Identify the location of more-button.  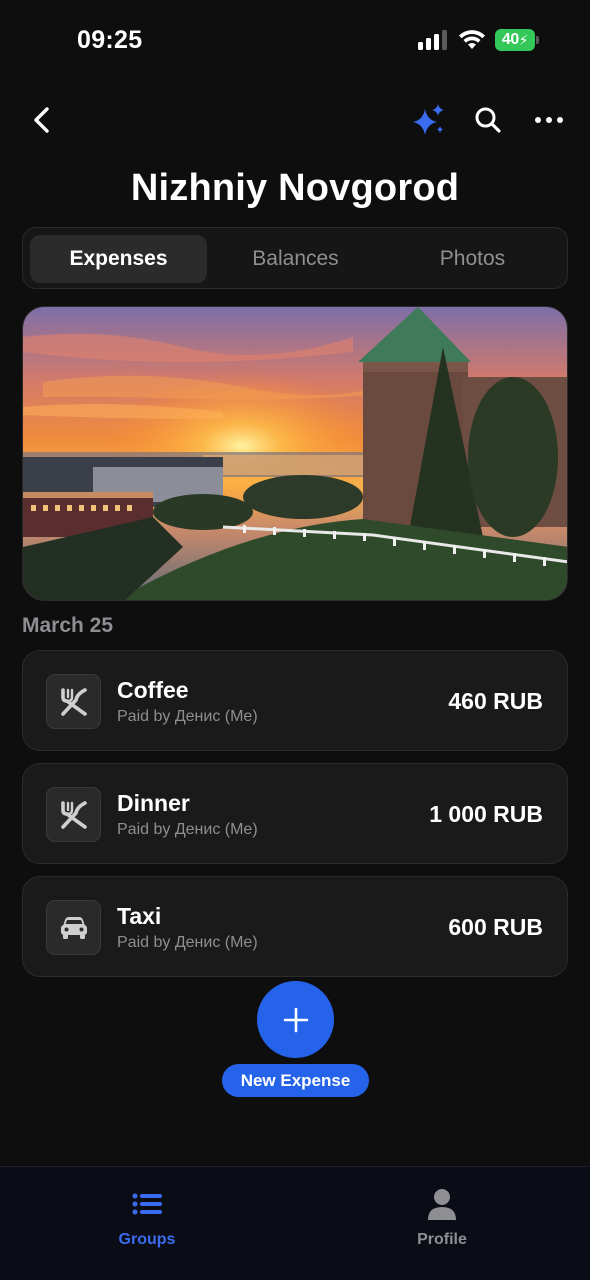
(549, 120).